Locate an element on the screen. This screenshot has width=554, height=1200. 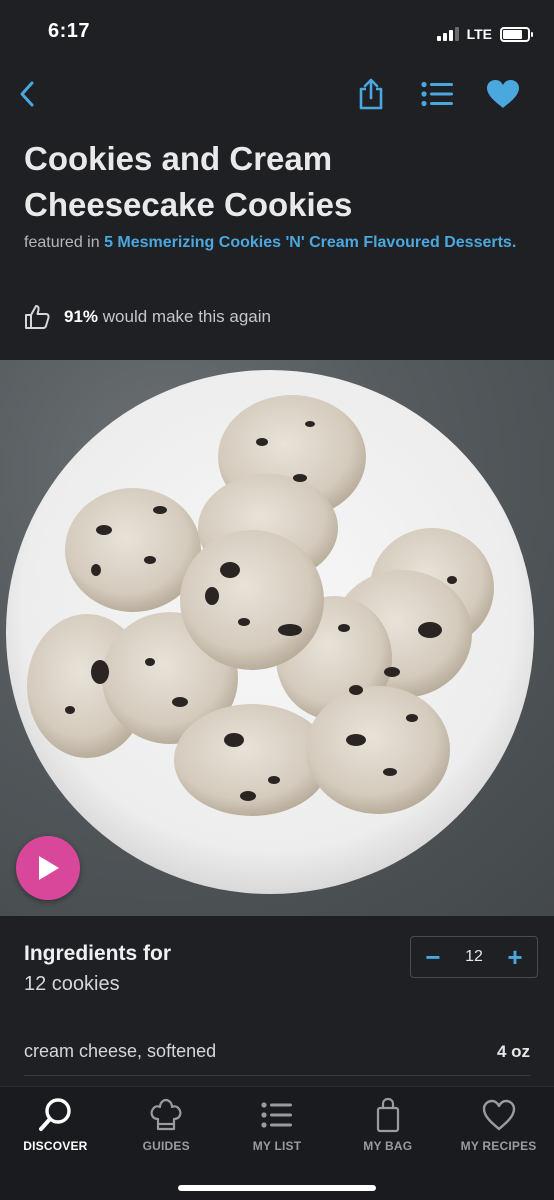
rating-row: 91% would make this again is located at coordinates (147, 317).